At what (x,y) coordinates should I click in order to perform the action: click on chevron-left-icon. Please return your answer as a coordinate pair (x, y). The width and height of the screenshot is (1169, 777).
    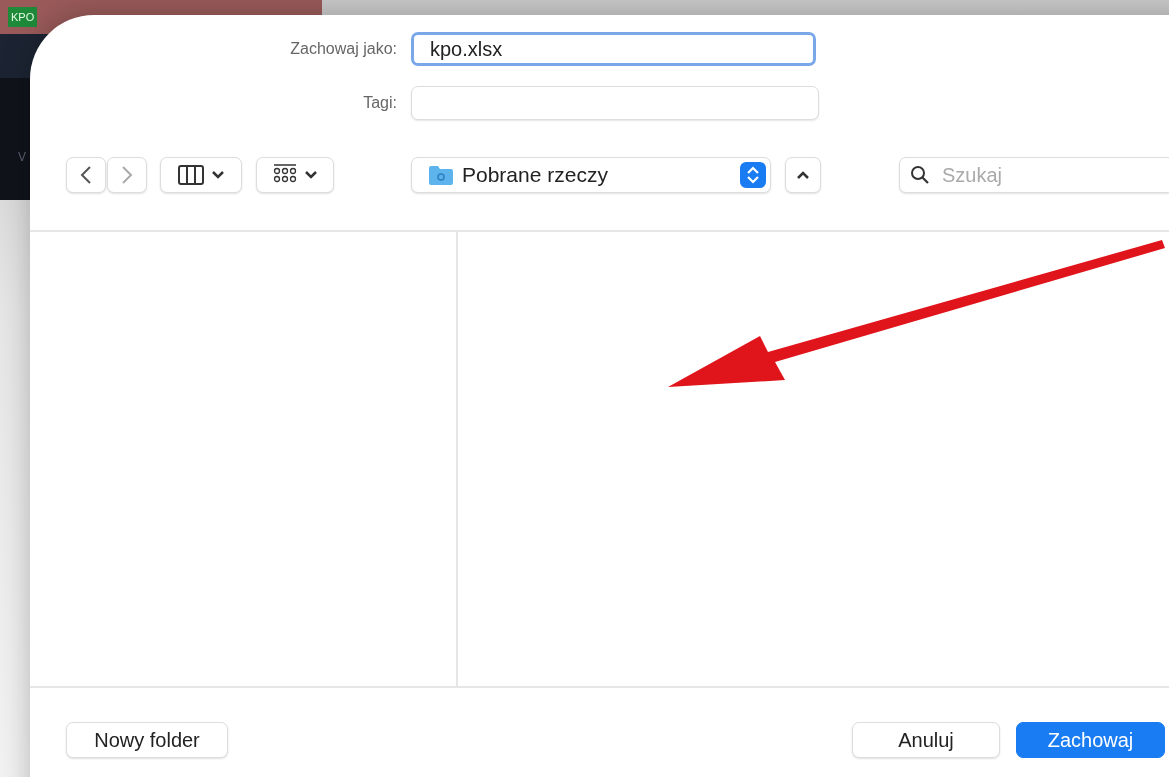
    Looking at the image, I should click on (86, 175).